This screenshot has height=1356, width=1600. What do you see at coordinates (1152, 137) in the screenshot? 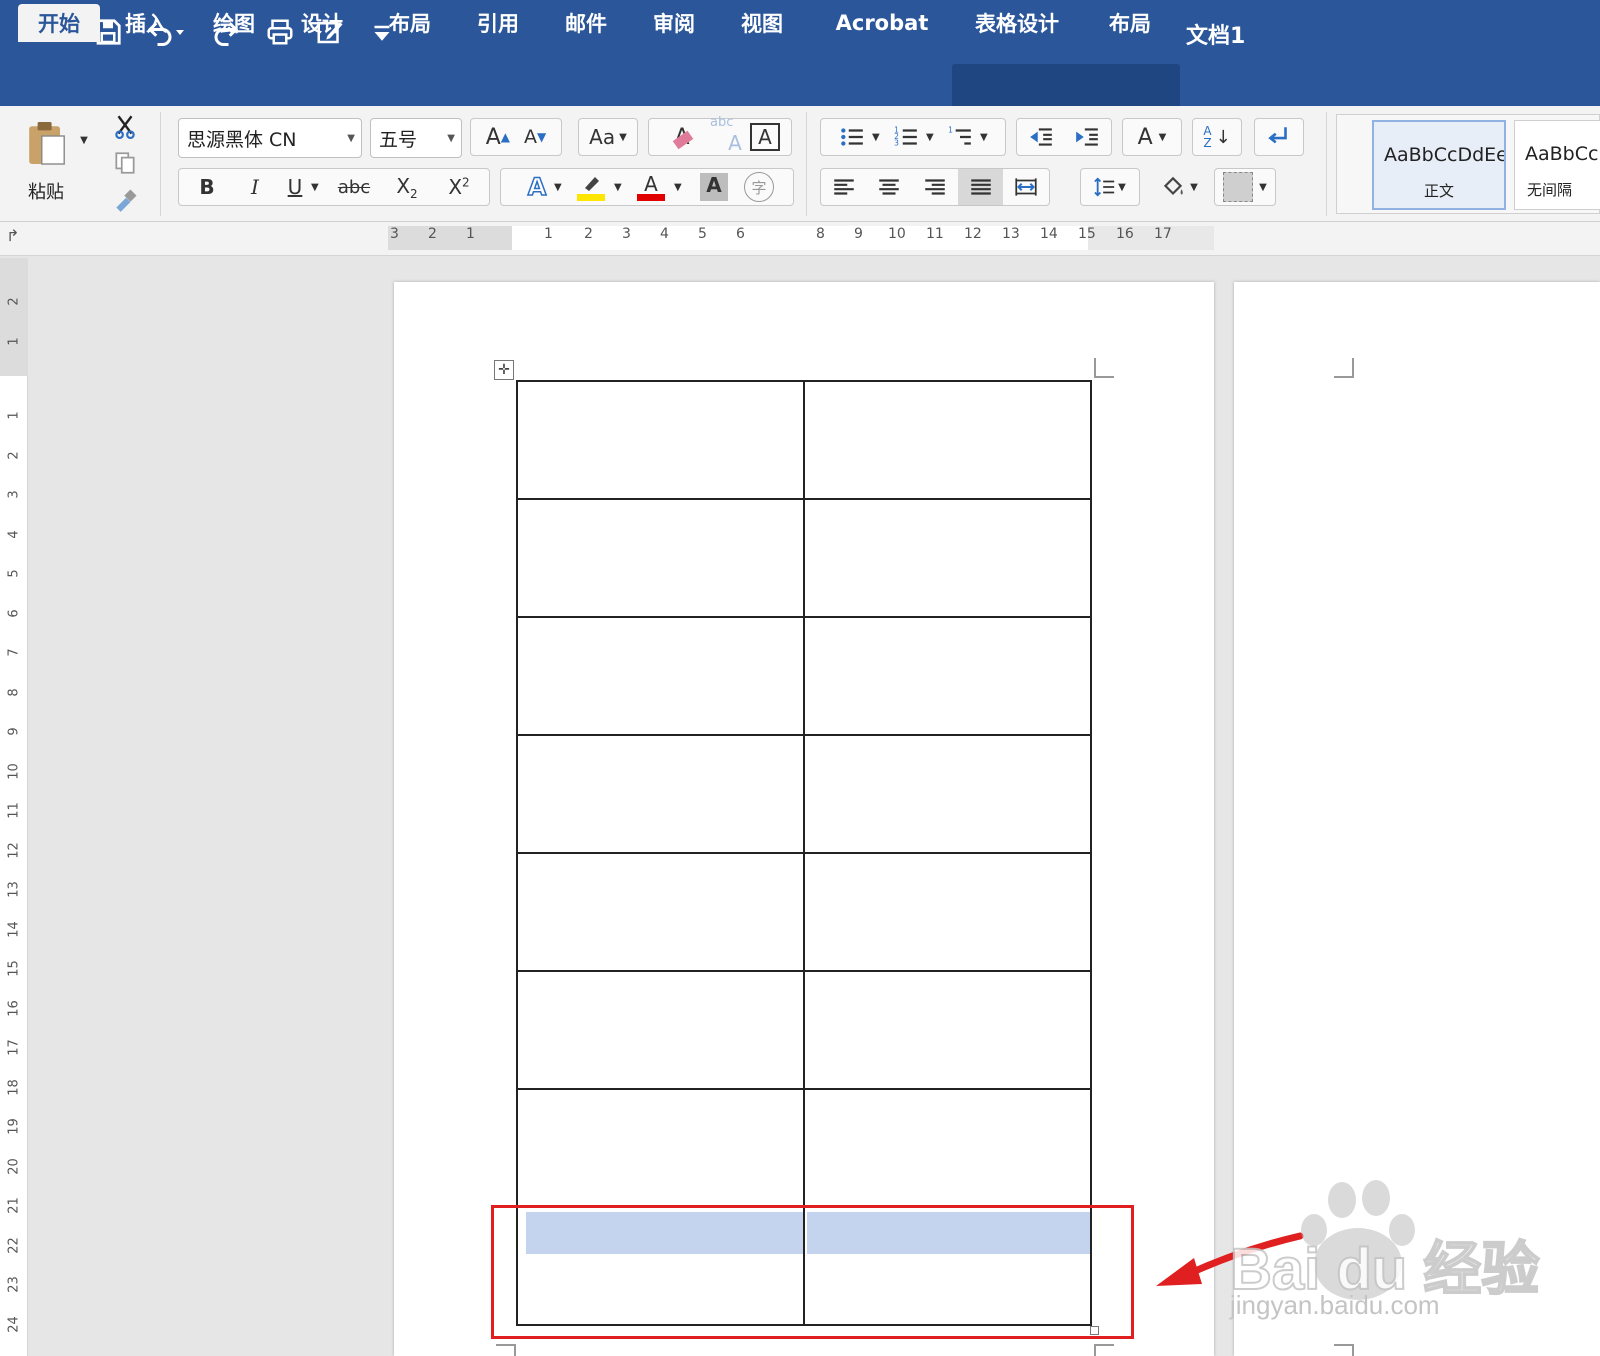
I see `asian-layout-button: A ▼` at bounding box center [1152, 137].